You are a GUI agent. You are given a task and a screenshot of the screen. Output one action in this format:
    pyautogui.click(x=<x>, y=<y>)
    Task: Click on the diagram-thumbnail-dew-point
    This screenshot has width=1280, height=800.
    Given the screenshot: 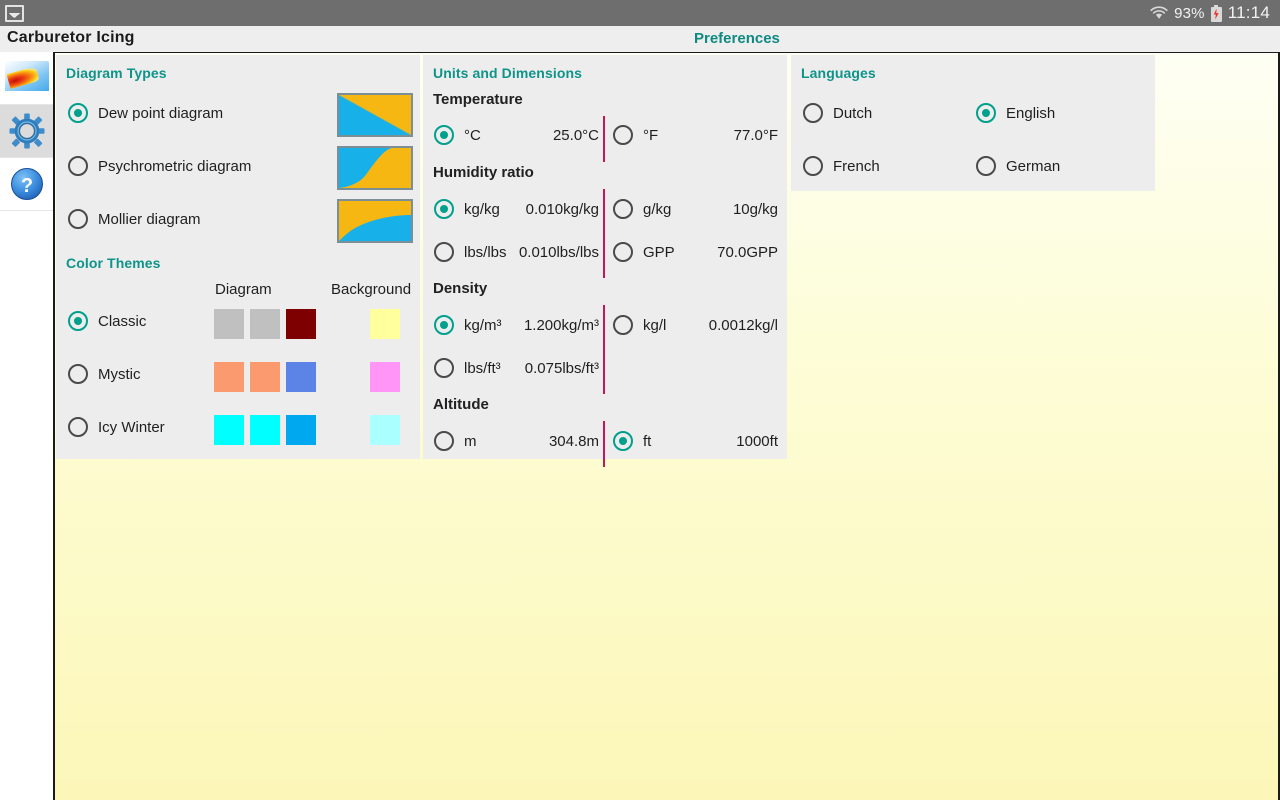 What is the action you would take?
    pyautogui.click(x=375, y=115)
    